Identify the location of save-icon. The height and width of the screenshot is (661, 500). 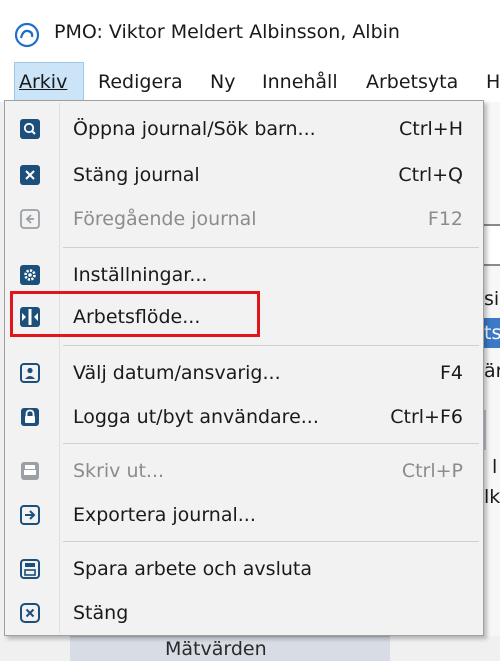
(30, 569).